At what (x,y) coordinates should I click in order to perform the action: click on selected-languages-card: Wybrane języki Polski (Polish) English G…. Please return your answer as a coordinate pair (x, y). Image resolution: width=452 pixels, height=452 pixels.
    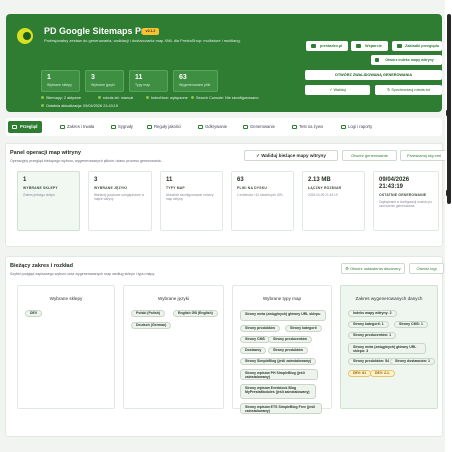
    Looking at the image, I should click on (173, 347).